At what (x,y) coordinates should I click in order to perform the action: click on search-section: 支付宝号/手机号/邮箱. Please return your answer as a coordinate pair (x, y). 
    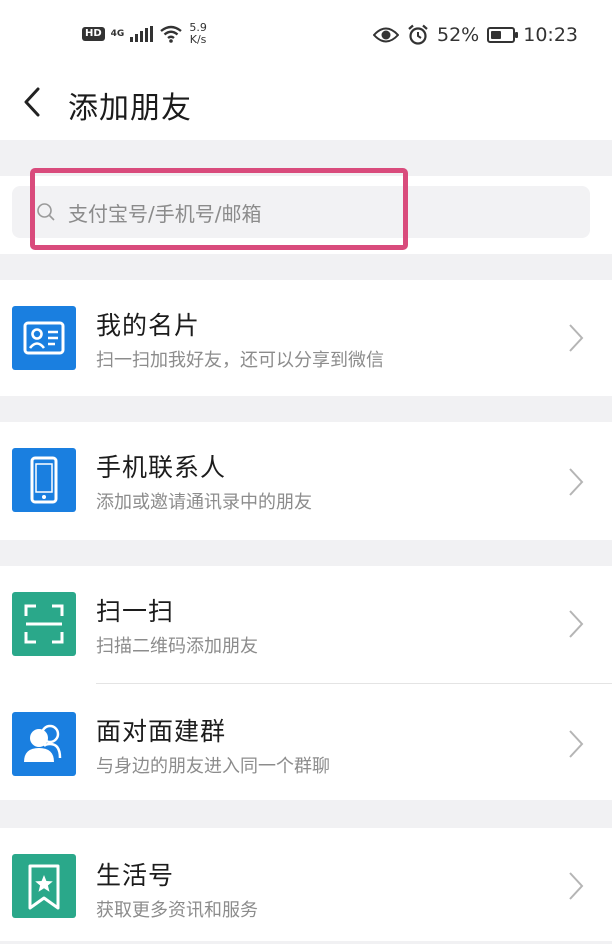
    Looking at the image, I should click on (306, 215).